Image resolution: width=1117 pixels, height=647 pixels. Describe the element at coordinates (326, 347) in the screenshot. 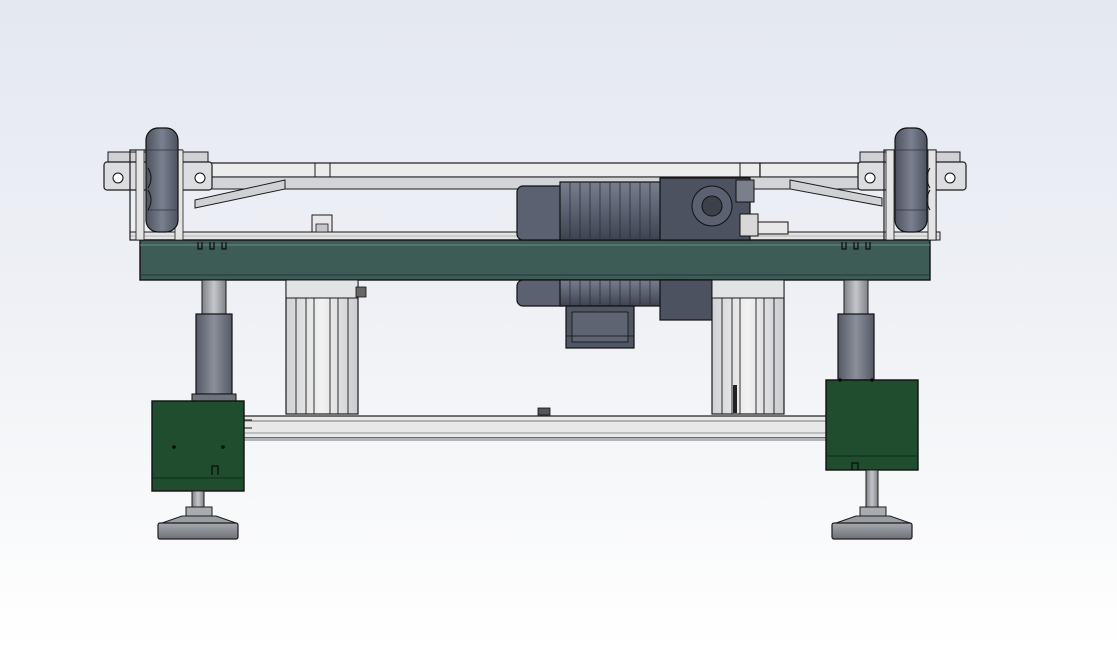

I see `left-lift-cylinder` at that location.